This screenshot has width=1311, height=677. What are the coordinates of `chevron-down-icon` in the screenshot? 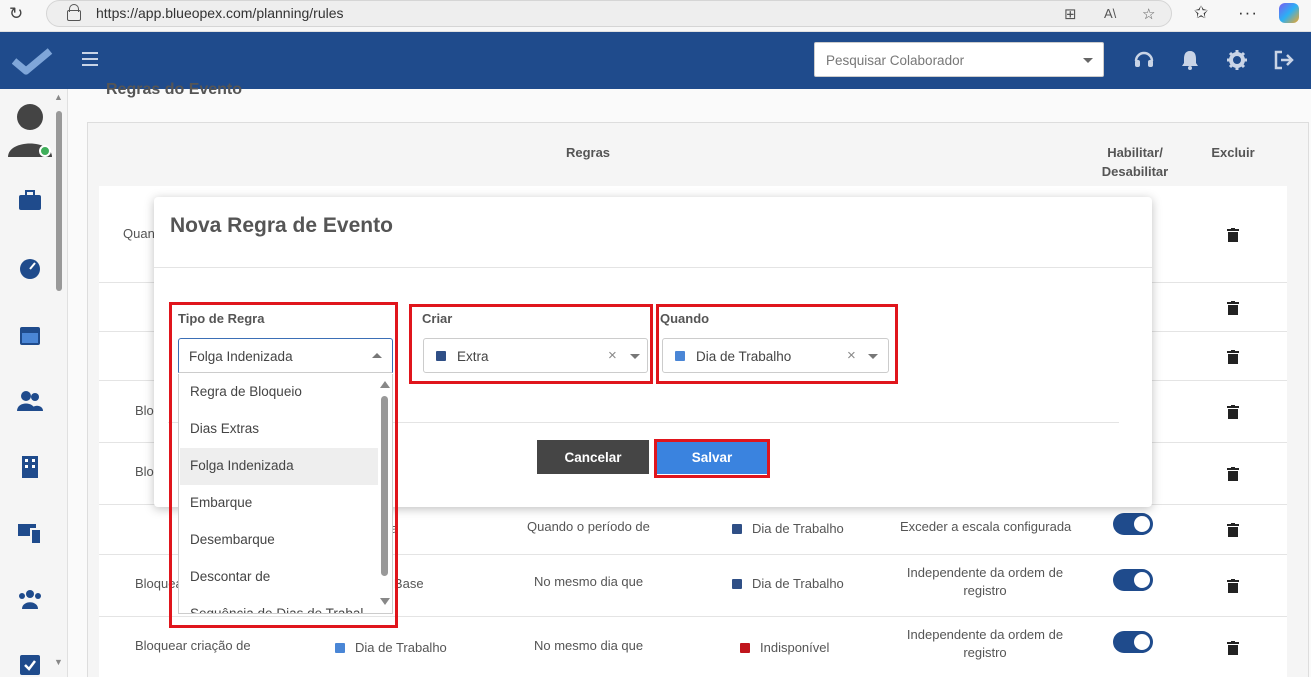 It's located at (1088, 60).